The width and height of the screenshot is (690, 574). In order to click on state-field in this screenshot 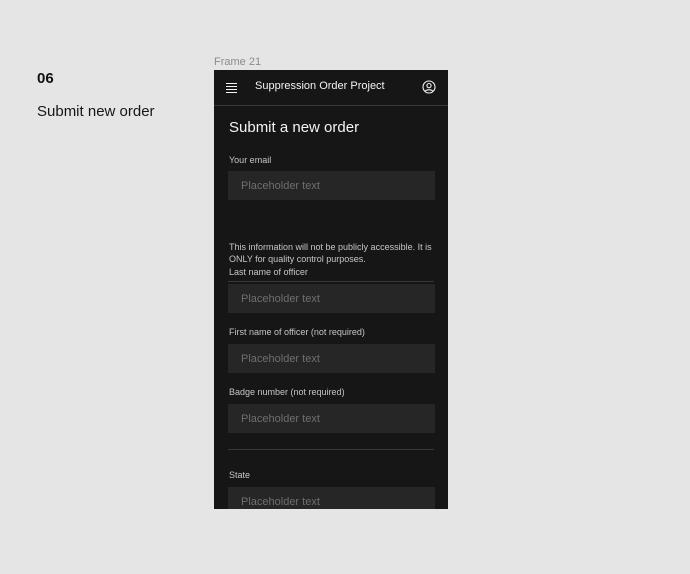, I will do `click(331, 498)`.